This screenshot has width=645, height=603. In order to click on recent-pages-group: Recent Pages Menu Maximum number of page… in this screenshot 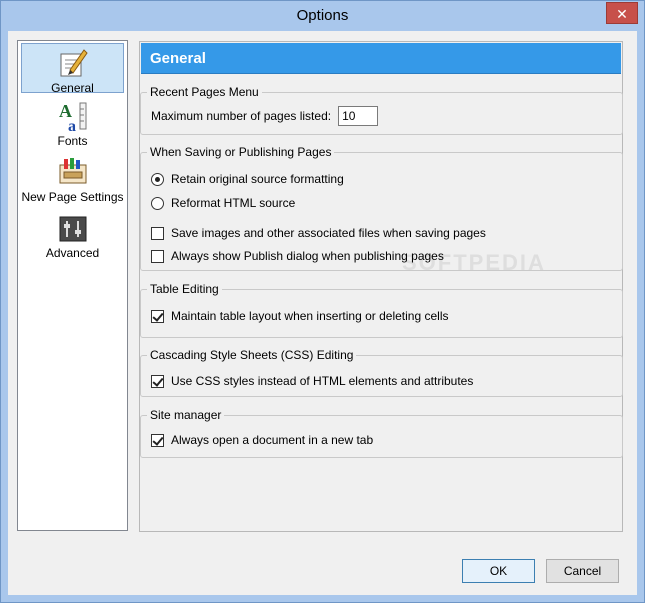, I will do `click(381, 110)`.